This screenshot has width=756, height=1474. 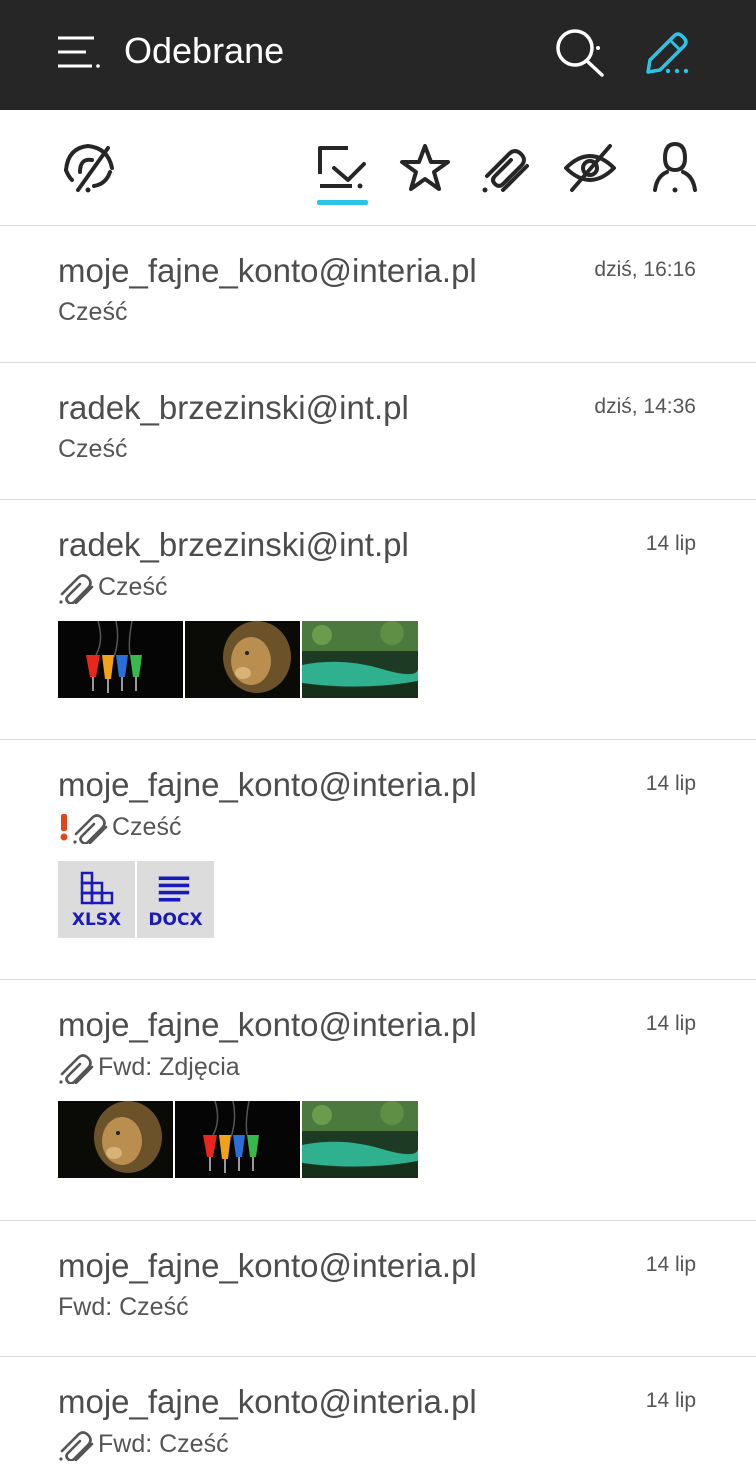 I want to click on xlsx-file: XLSX, so click(x=96, y=899).